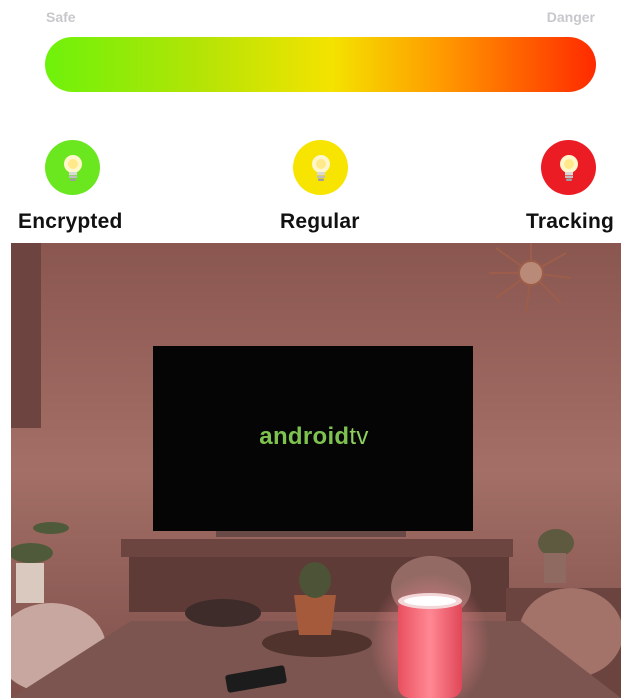  Describe the element at coordinates (320, 64) in the screenshot. I see `safety-gradient-bar` at that location.